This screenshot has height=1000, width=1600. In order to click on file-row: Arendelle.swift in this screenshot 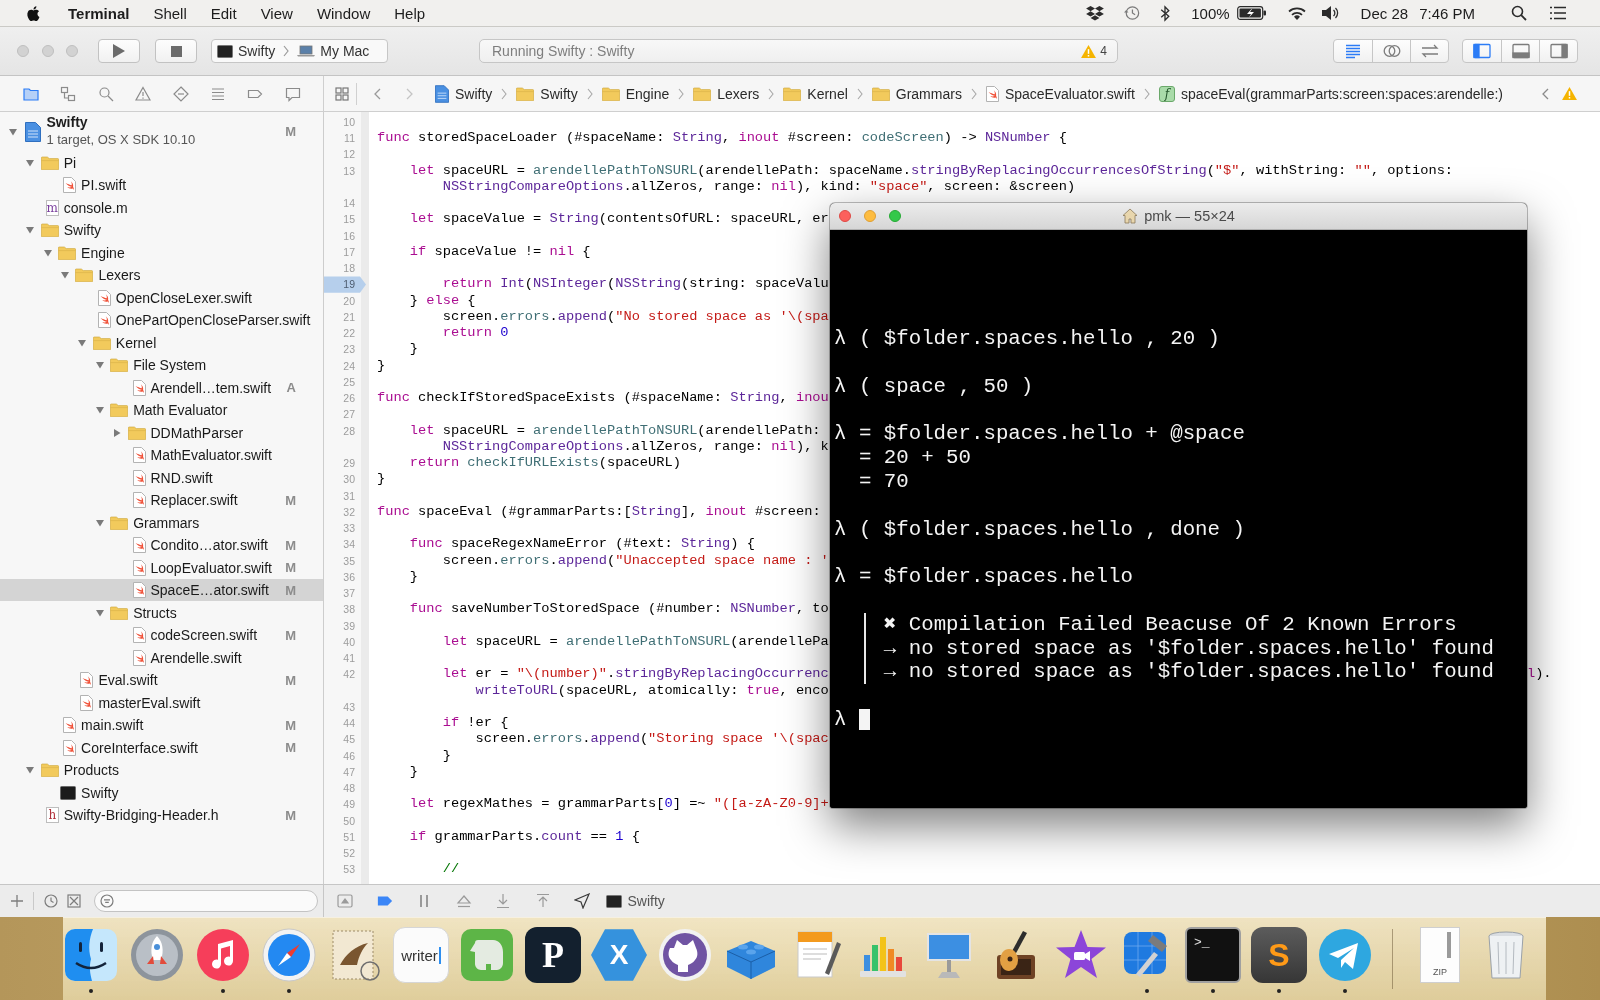, I will do `click(161, 657)`.